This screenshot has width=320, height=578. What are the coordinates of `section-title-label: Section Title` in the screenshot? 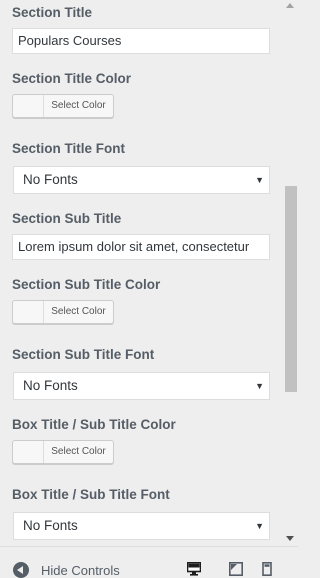 It's located at (52, 12).